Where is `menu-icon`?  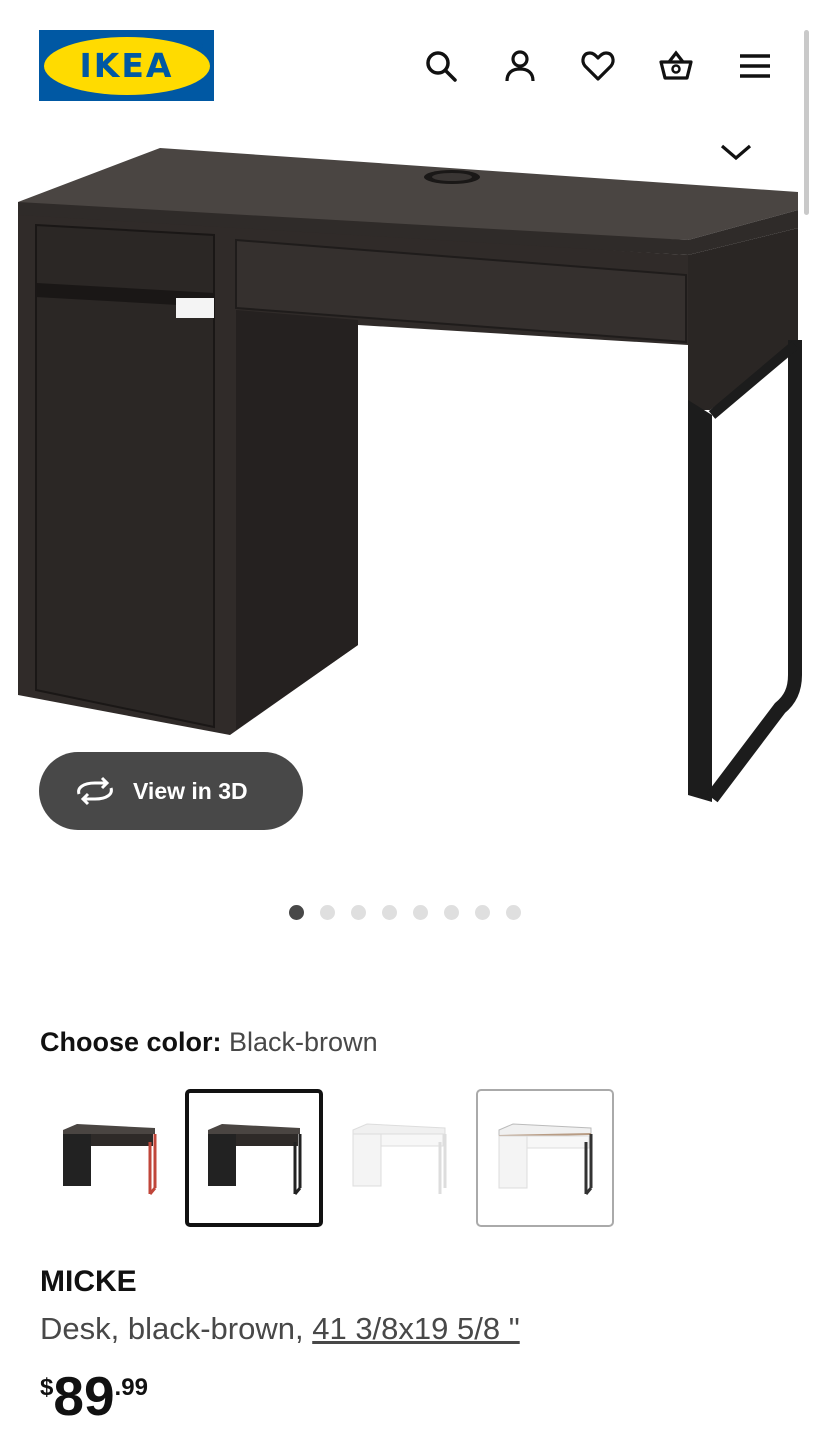 menu-icon is located at coordinates (755, 66).